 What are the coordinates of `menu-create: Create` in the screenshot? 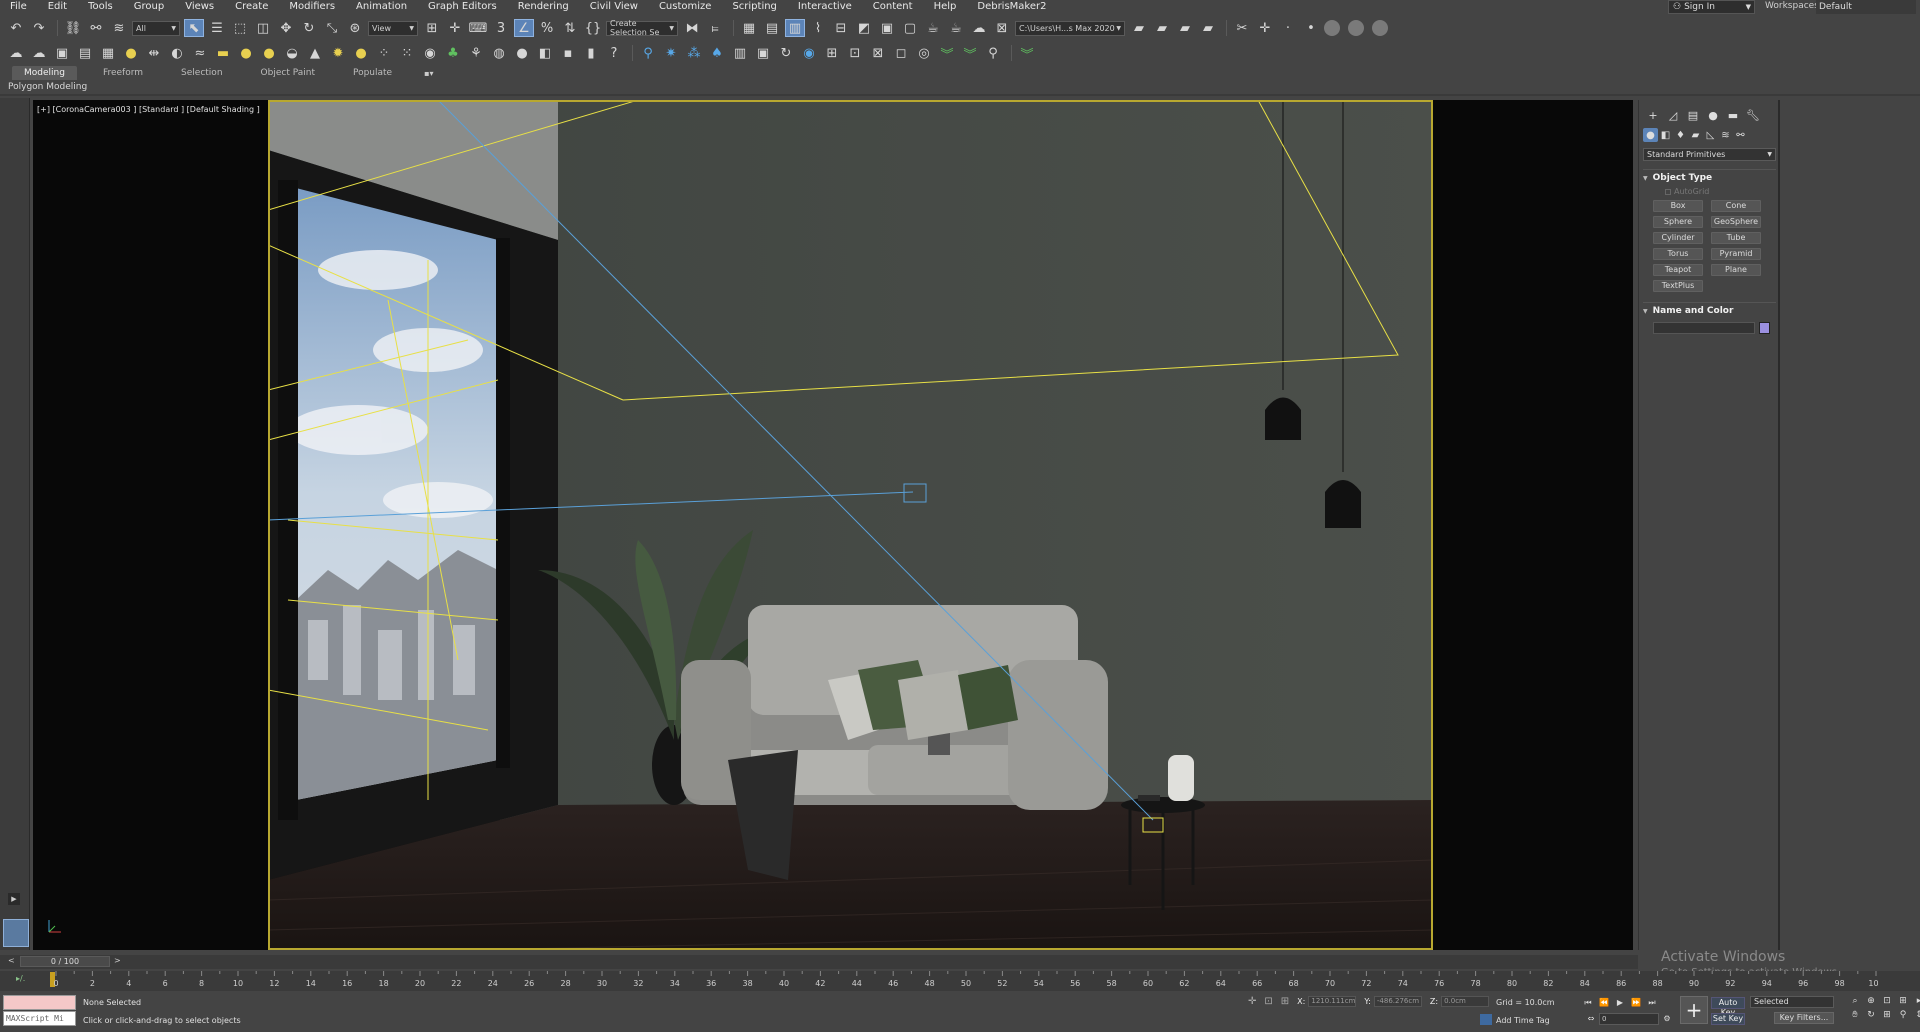 It's located at (252, 7).